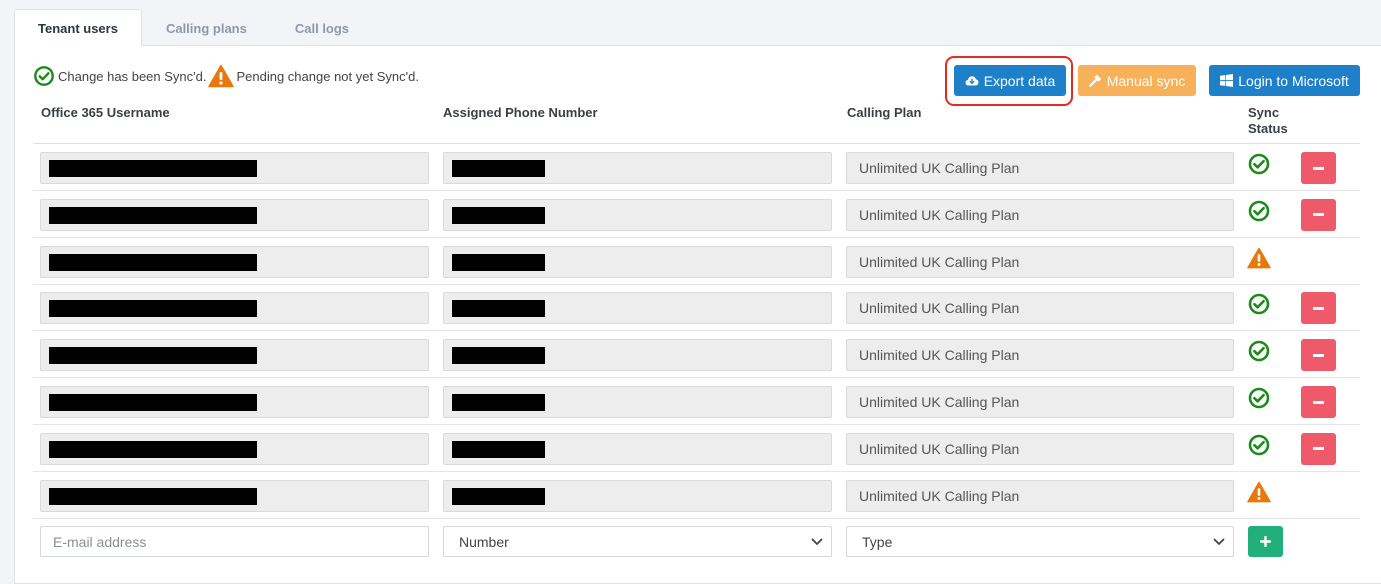  What do you see at coordinates (877, 541) in the screenshot?
I see `type-select-value: Type` at bounding box center [877, 541].